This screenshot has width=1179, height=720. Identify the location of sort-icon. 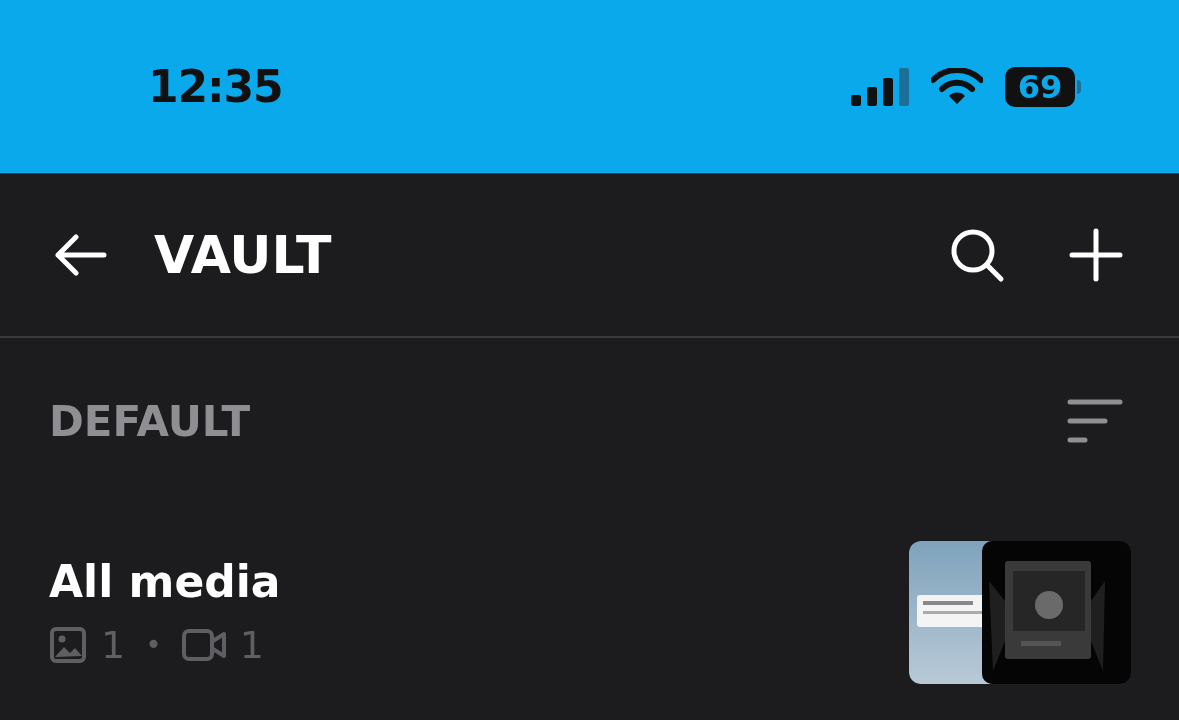
(1095, 421).